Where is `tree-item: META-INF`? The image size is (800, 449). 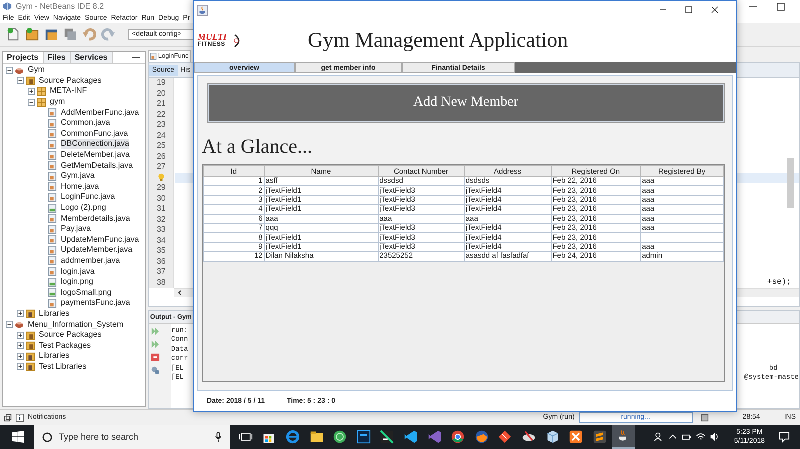
tree-item: META-INF is located at coordinates (69, 91).